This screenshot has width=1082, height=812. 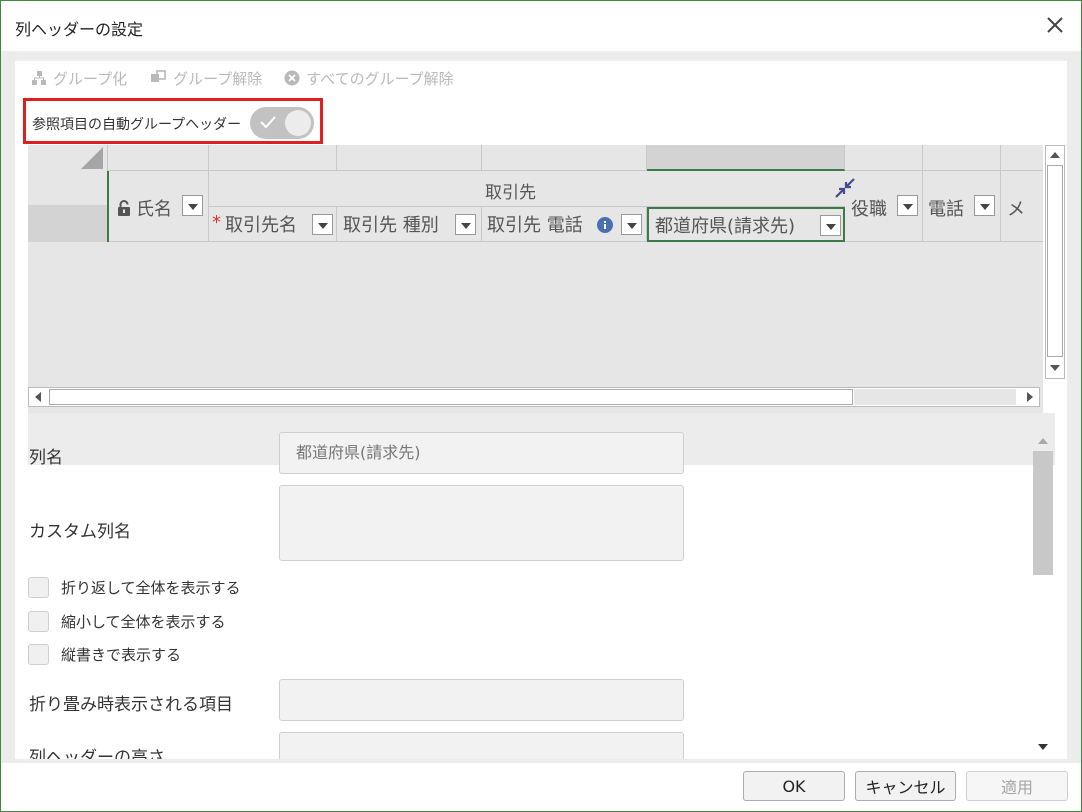 I want to click on group-toolbar: グループ化 グループ解除 すべてのグループ解除, so click(x=242, y=78).